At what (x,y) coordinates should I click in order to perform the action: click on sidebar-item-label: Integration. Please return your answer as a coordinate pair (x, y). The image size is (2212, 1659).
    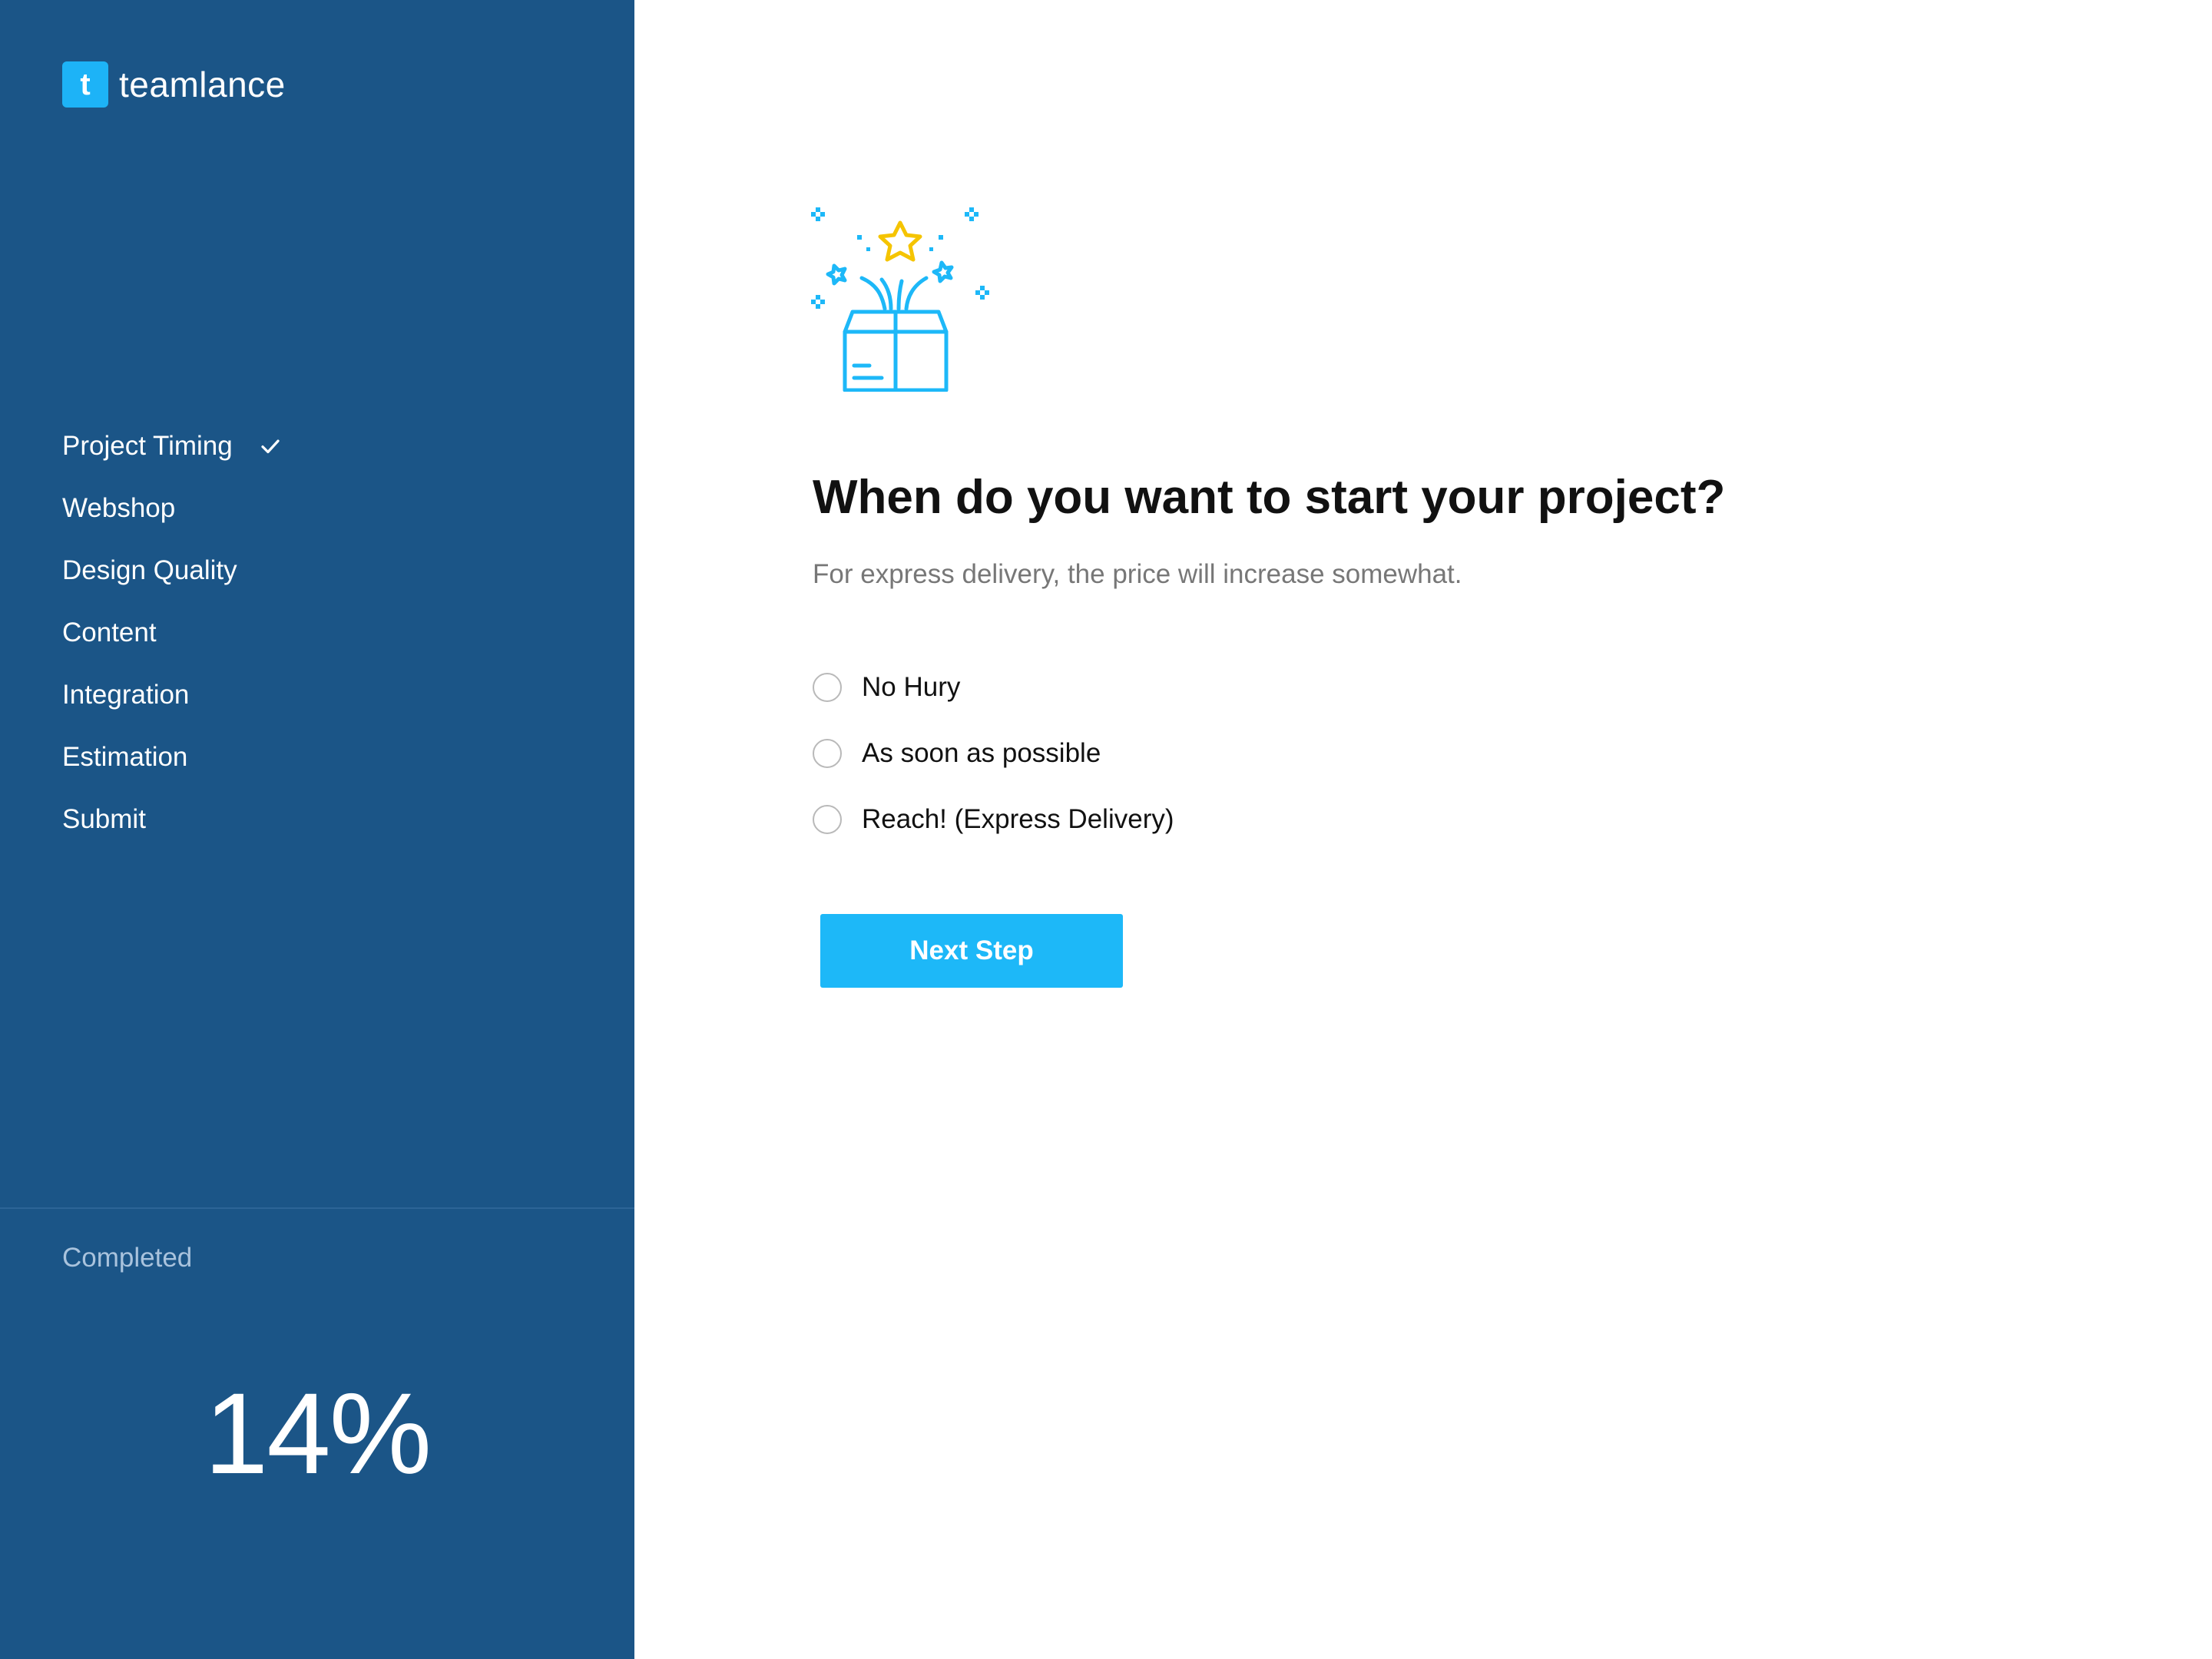
    Looking at the image, I should click on (126, 695).